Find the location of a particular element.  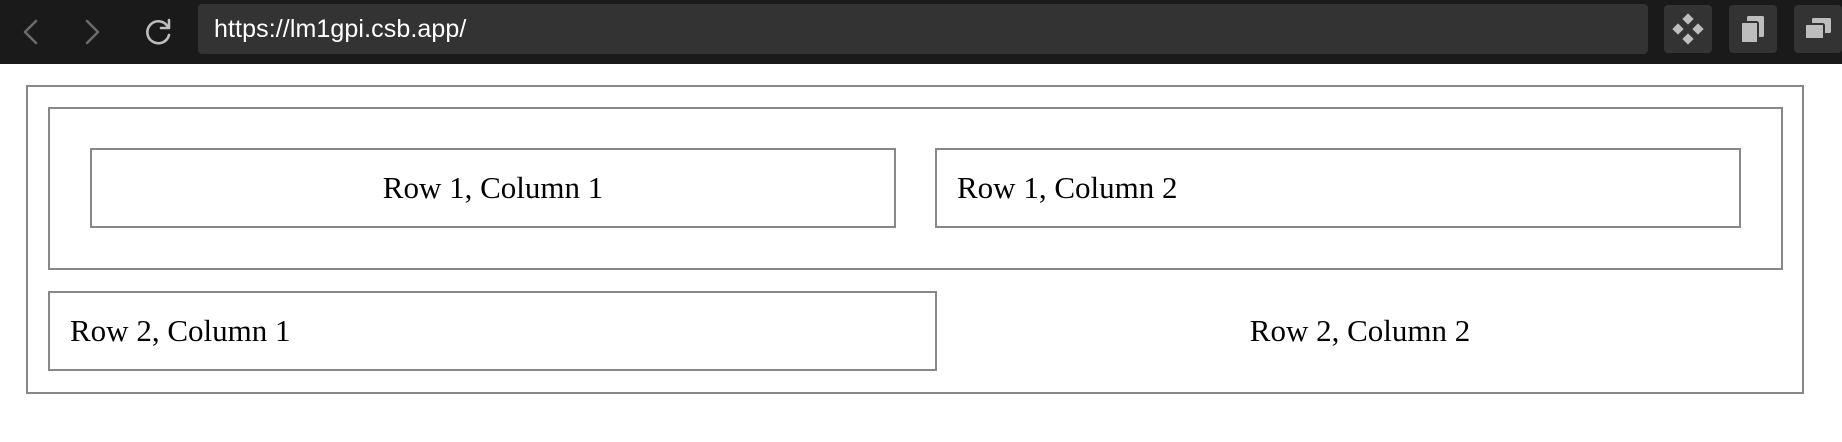

cell-label: Row 2, Column 1 is located at coordinates (180, 330).